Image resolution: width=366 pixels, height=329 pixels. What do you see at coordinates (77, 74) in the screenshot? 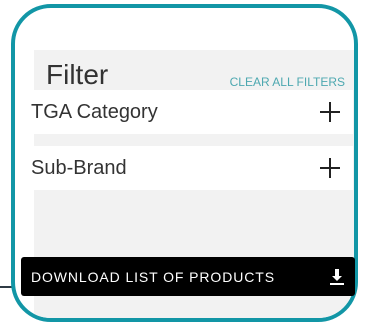
I see `filter-title: Filter` at bounding box center [77, 74].